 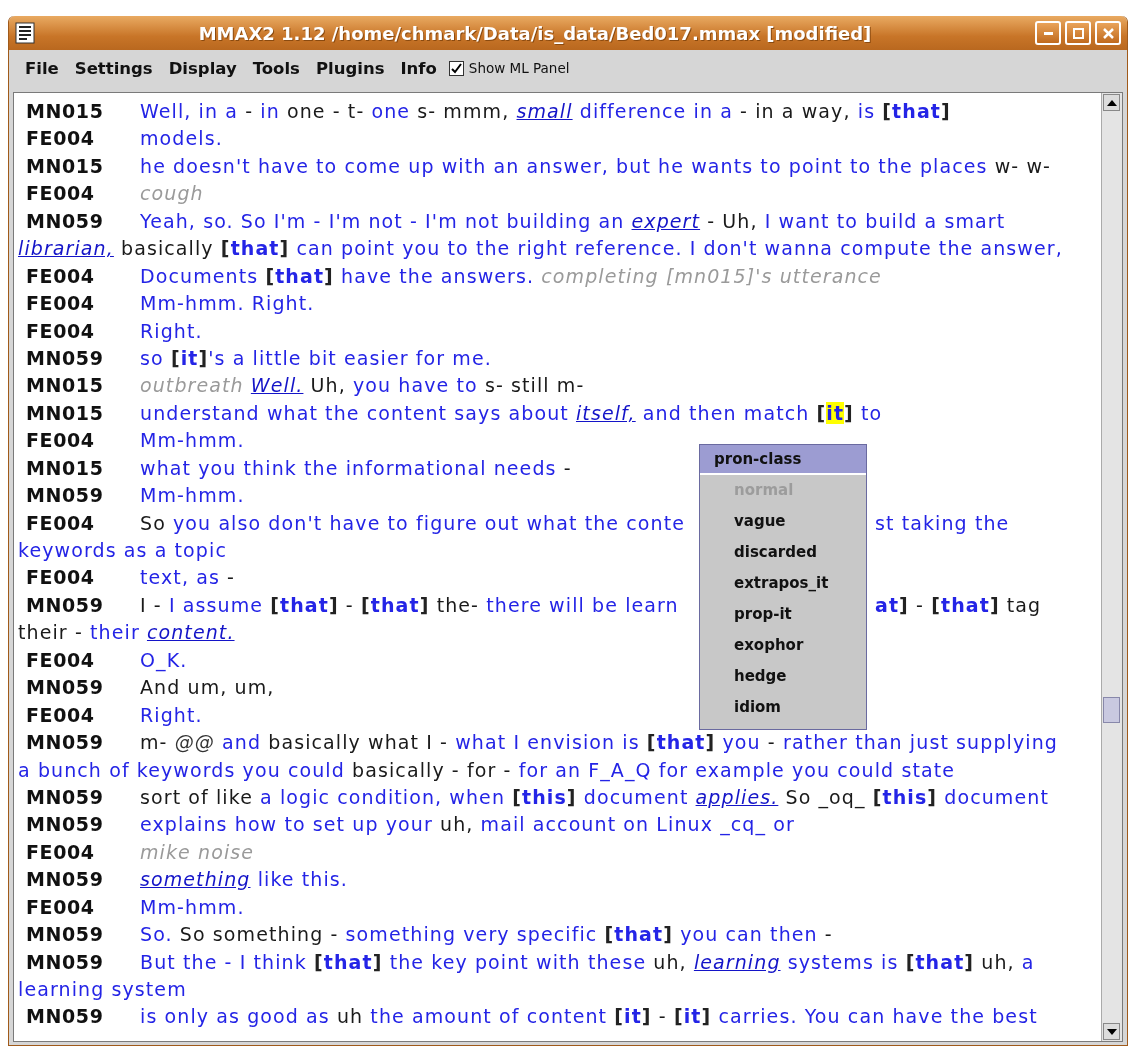 I want to click on utterance-text: so [it]'s a little bit easier for me., so click(x=316, y=357).